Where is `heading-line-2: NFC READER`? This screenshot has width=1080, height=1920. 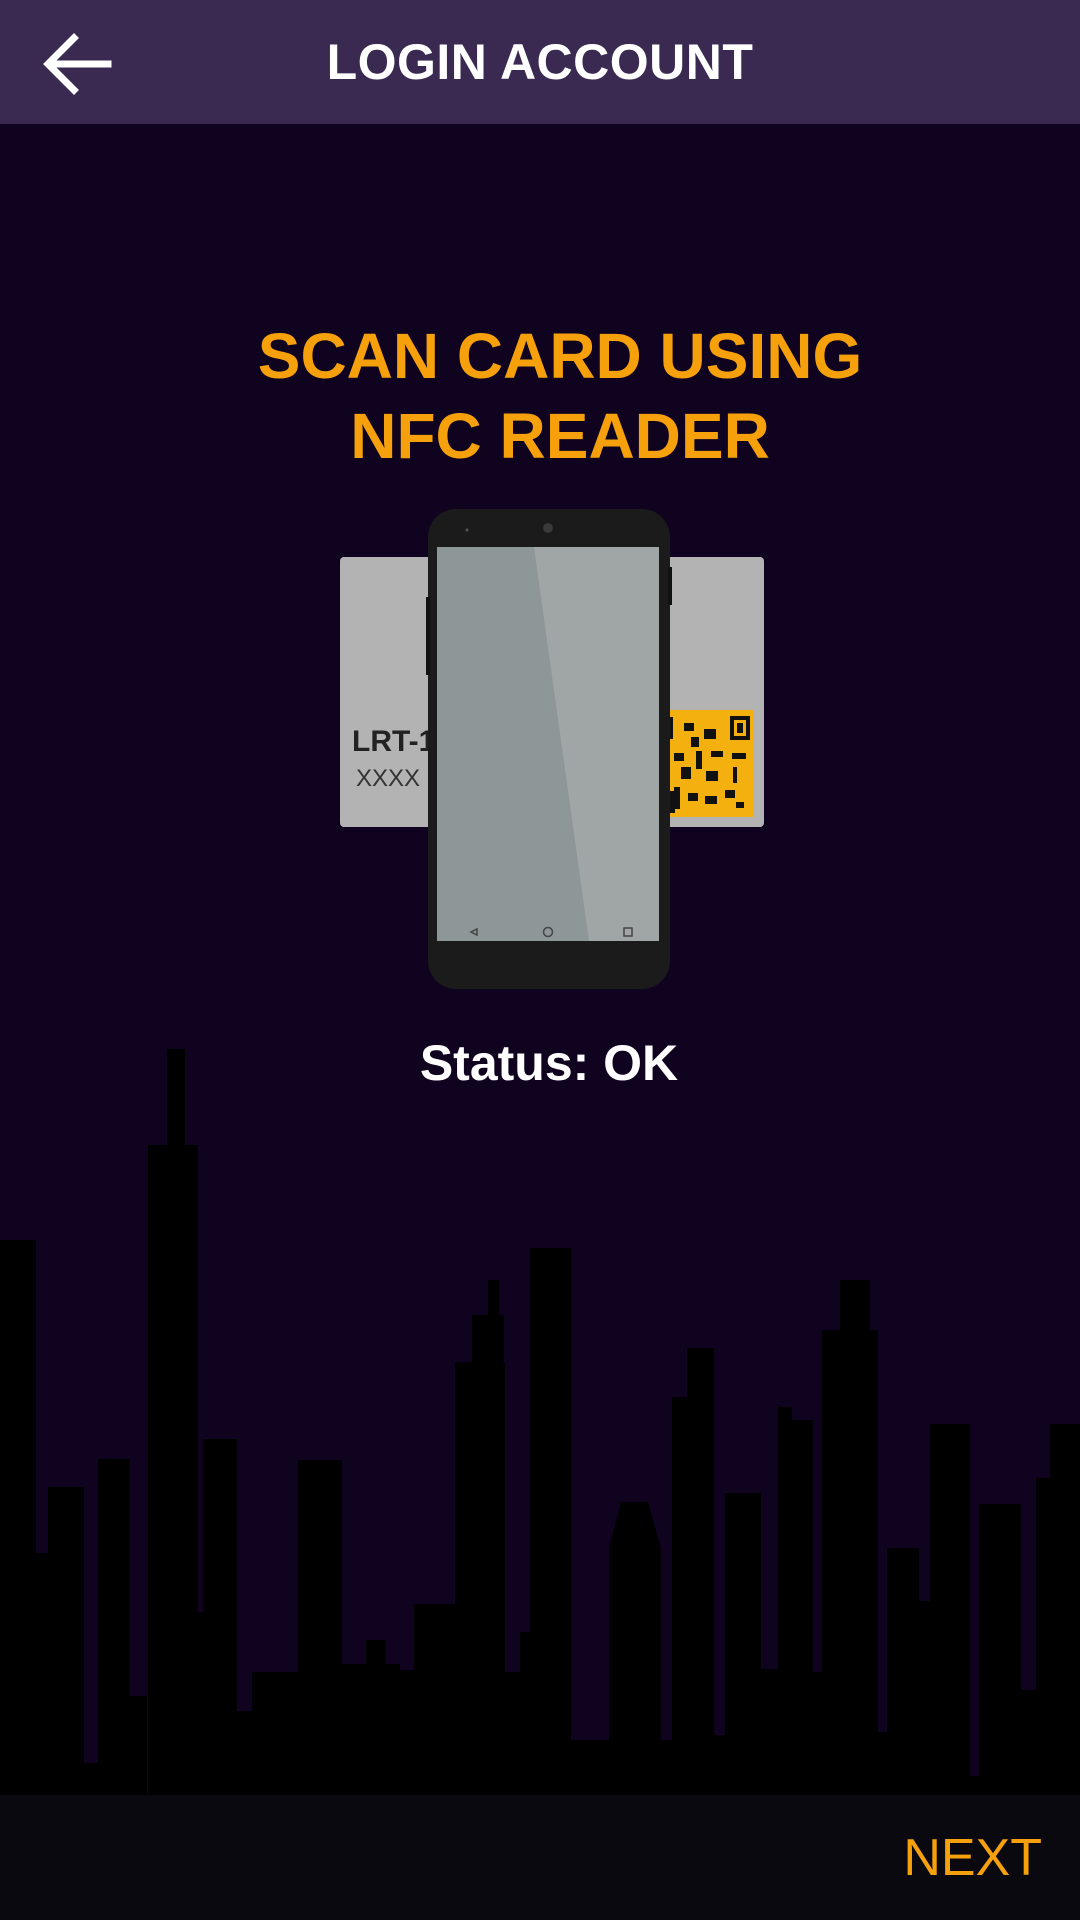
heading-line-2: NFC READER is located at coordinates (560, 436).